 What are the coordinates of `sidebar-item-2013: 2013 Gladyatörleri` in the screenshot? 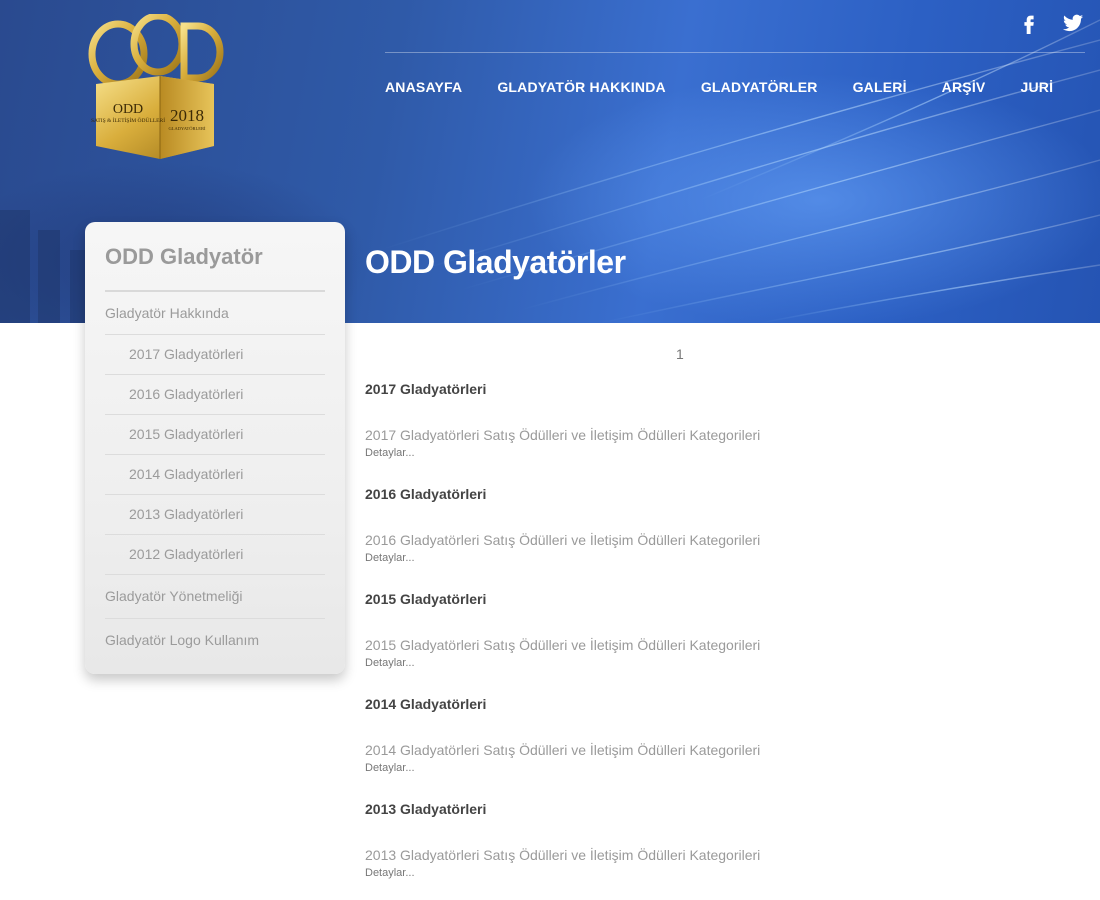 It's located at (215, 514).